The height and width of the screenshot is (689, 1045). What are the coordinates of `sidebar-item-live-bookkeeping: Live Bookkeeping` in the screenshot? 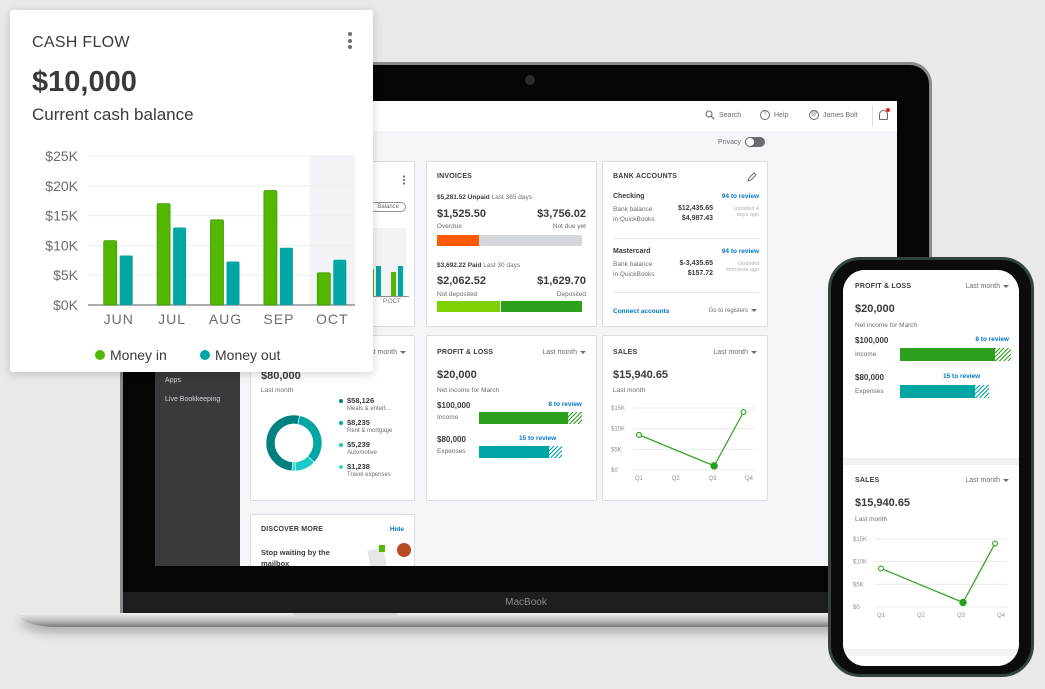 It's located at (195, 400).